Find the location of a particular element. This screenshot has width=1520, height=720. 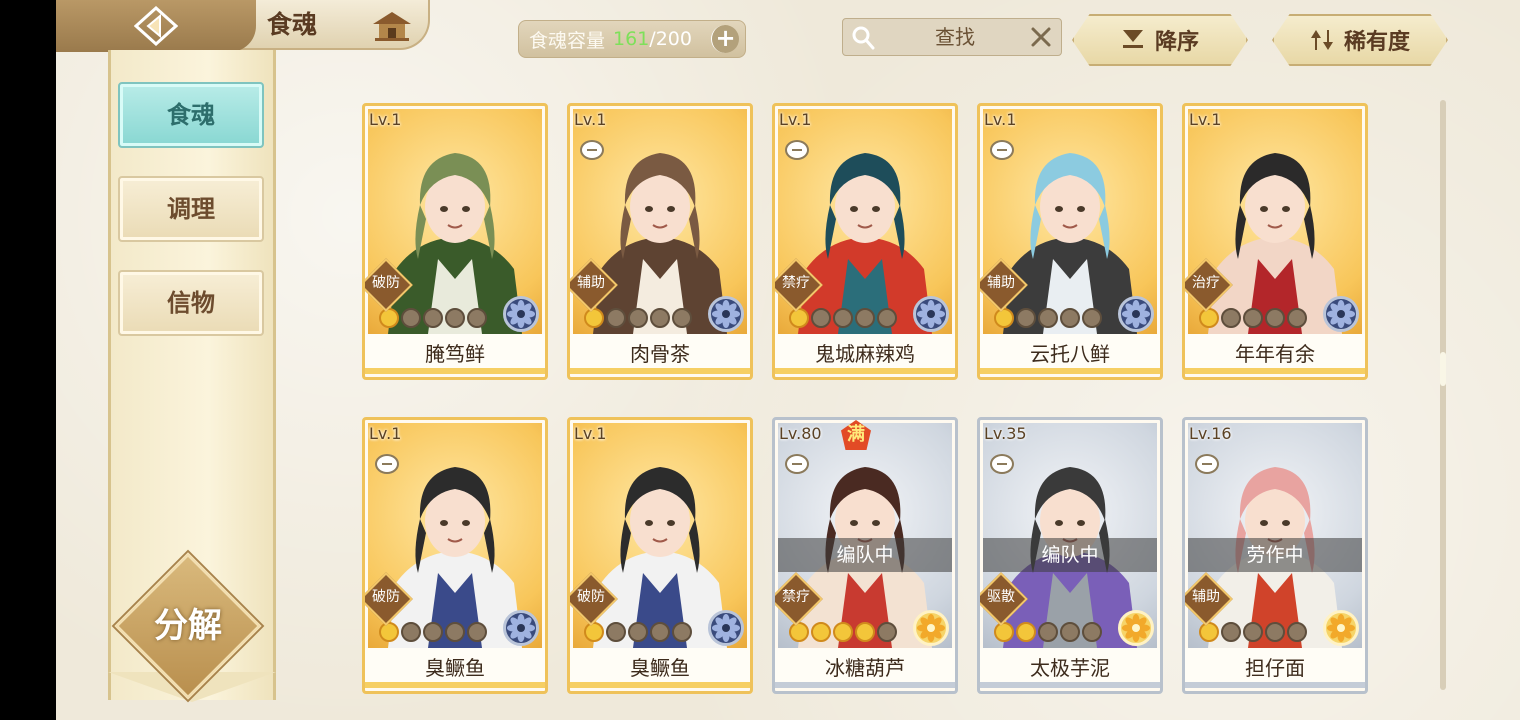

card-name: 冰糖葫芦 is located at coordinates (865, 668).